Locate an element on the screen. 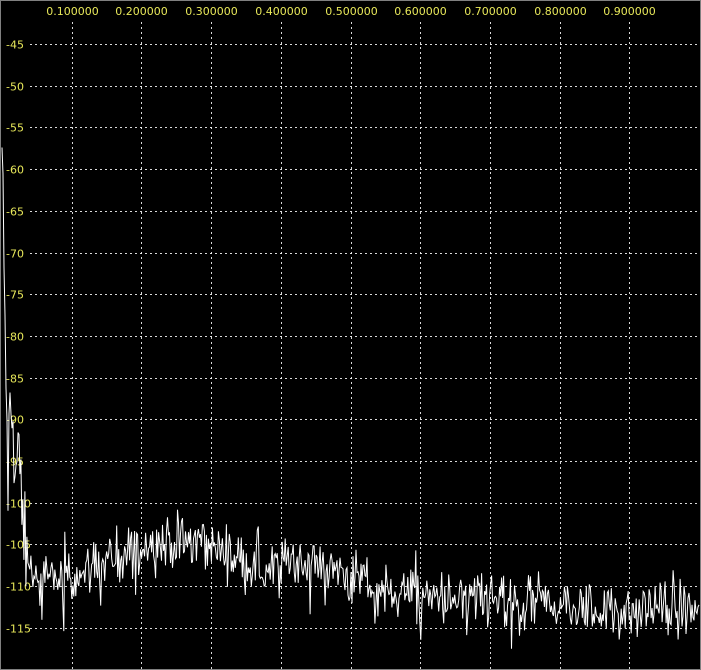 The image size is (701, 670). y-tick-label: -60 is located at coordinates (15, 170).